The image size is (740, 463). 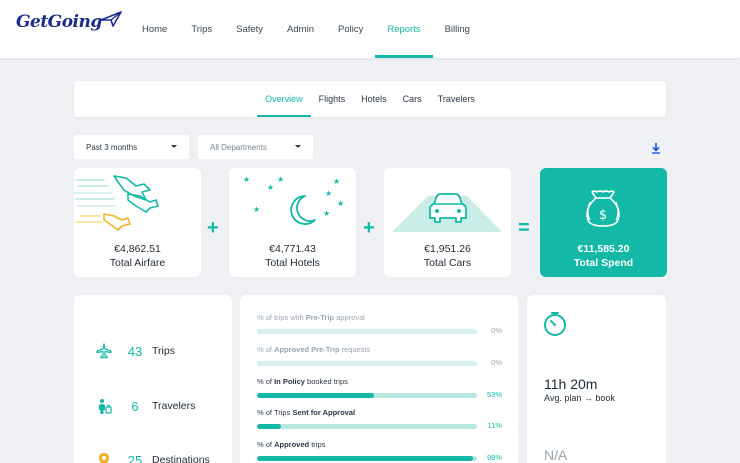 I want to click on tab-travelers: Travelers, so click(x=456, y=99).